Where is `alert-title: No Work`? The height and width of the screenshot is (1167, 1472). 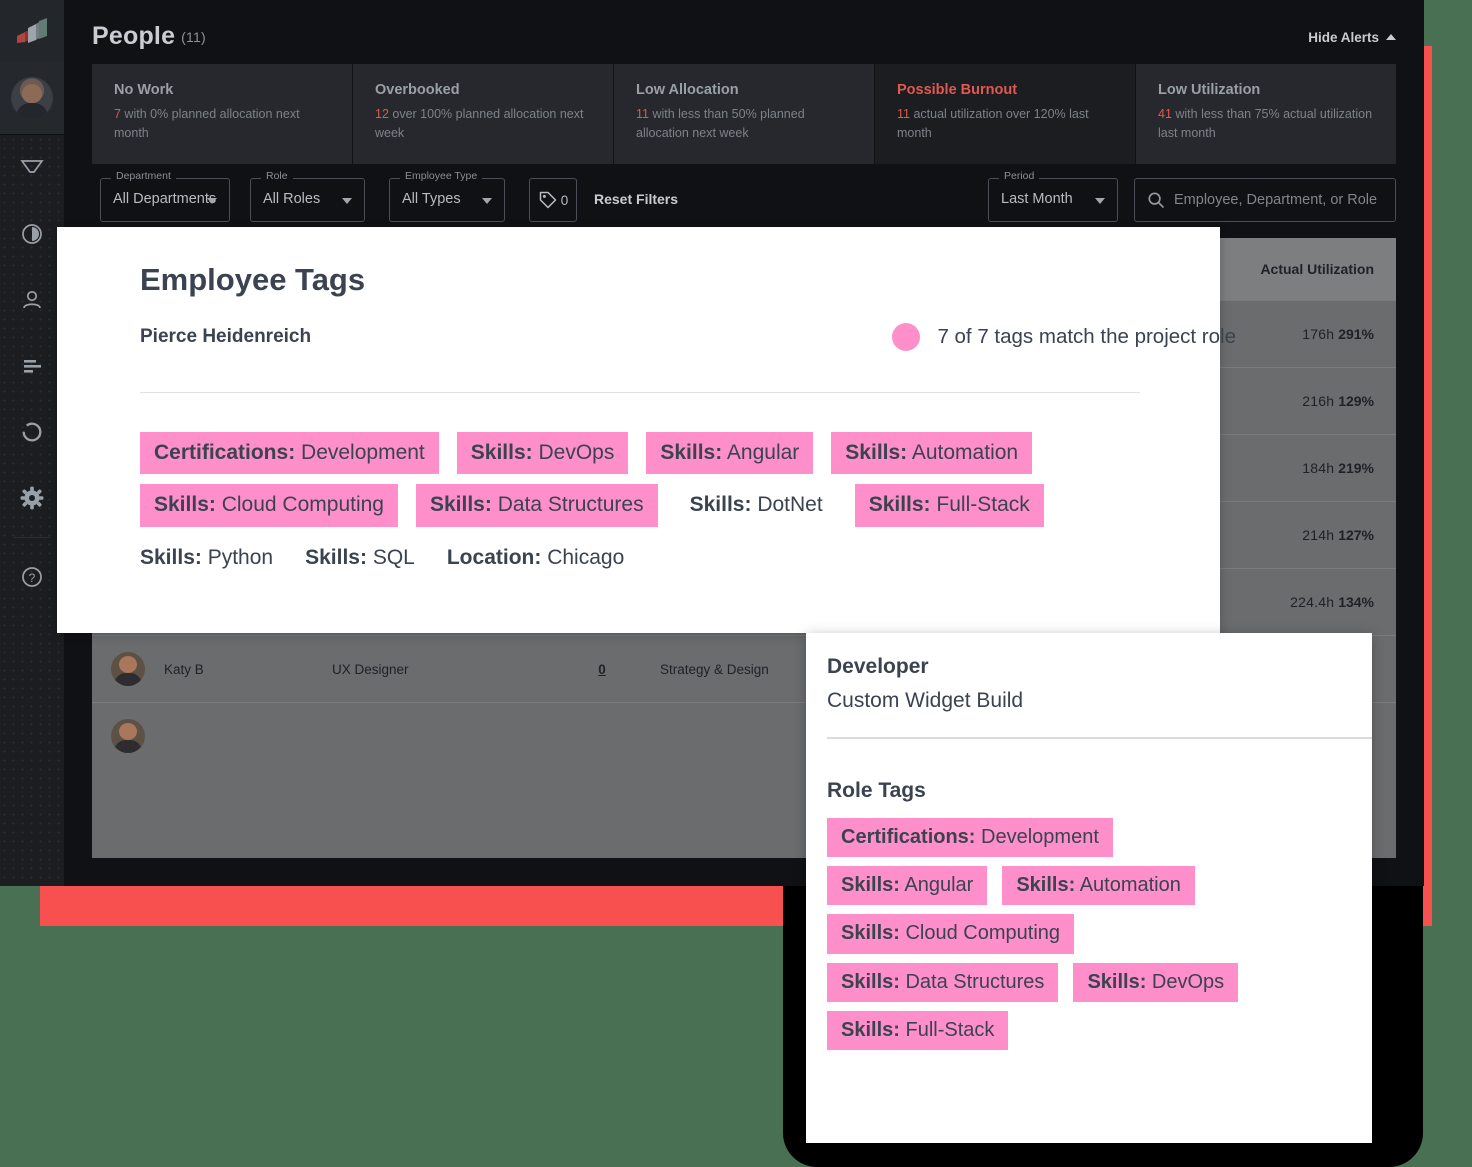
alert-title: No Work is located at coordinates (144, 90).